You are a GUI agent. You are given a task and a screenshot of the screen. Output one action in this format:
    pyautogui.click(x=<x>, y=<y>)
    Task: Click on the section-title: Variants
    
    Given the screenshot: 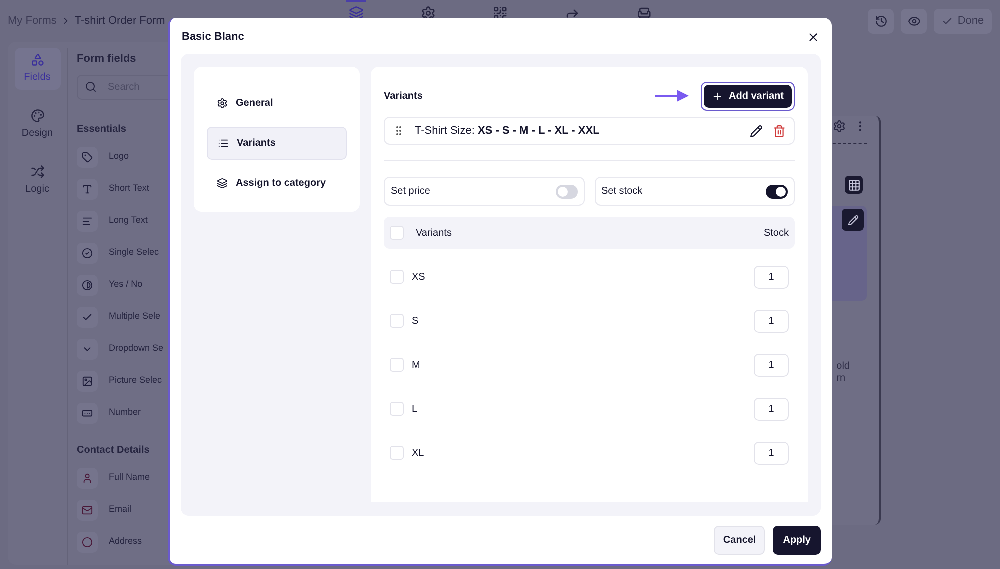 What is the action you would take?
    pyautogui.click(x=403, y=97)
    